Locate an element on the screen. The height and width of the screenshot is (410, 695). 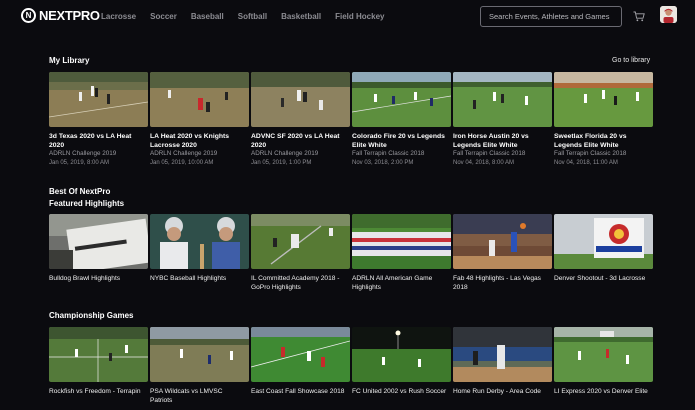
search-input is located at coordinates (551, 16).